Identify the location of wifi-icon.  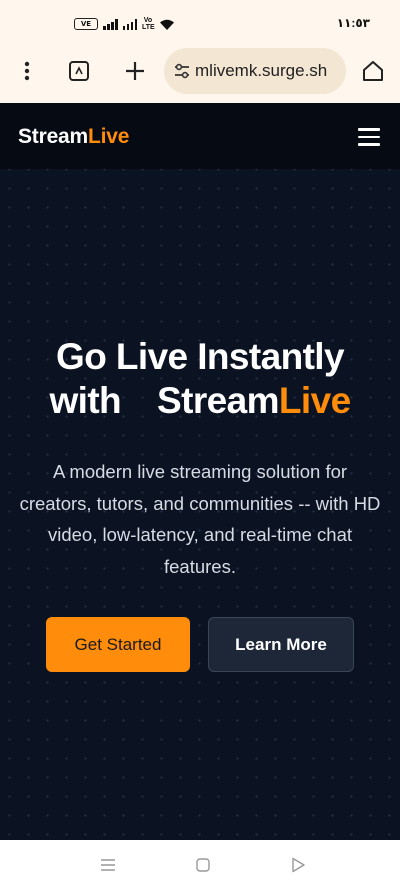
(167, 24).